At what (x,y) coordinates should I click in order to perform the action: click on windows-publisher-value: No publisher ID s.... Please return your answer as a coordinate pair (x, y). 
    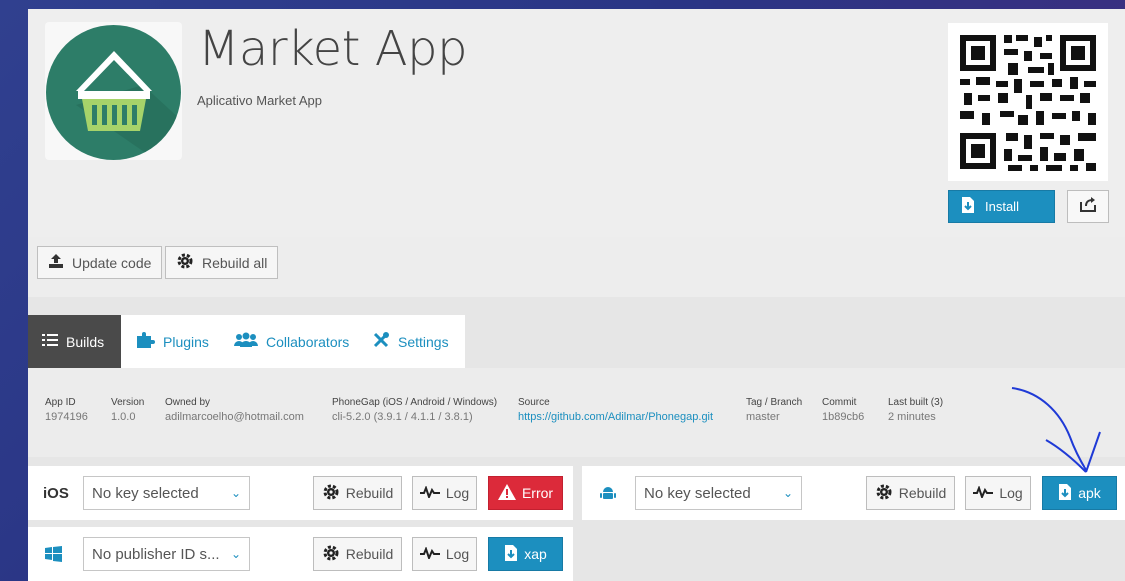
    Looking at the image, I should click on (156, 554).